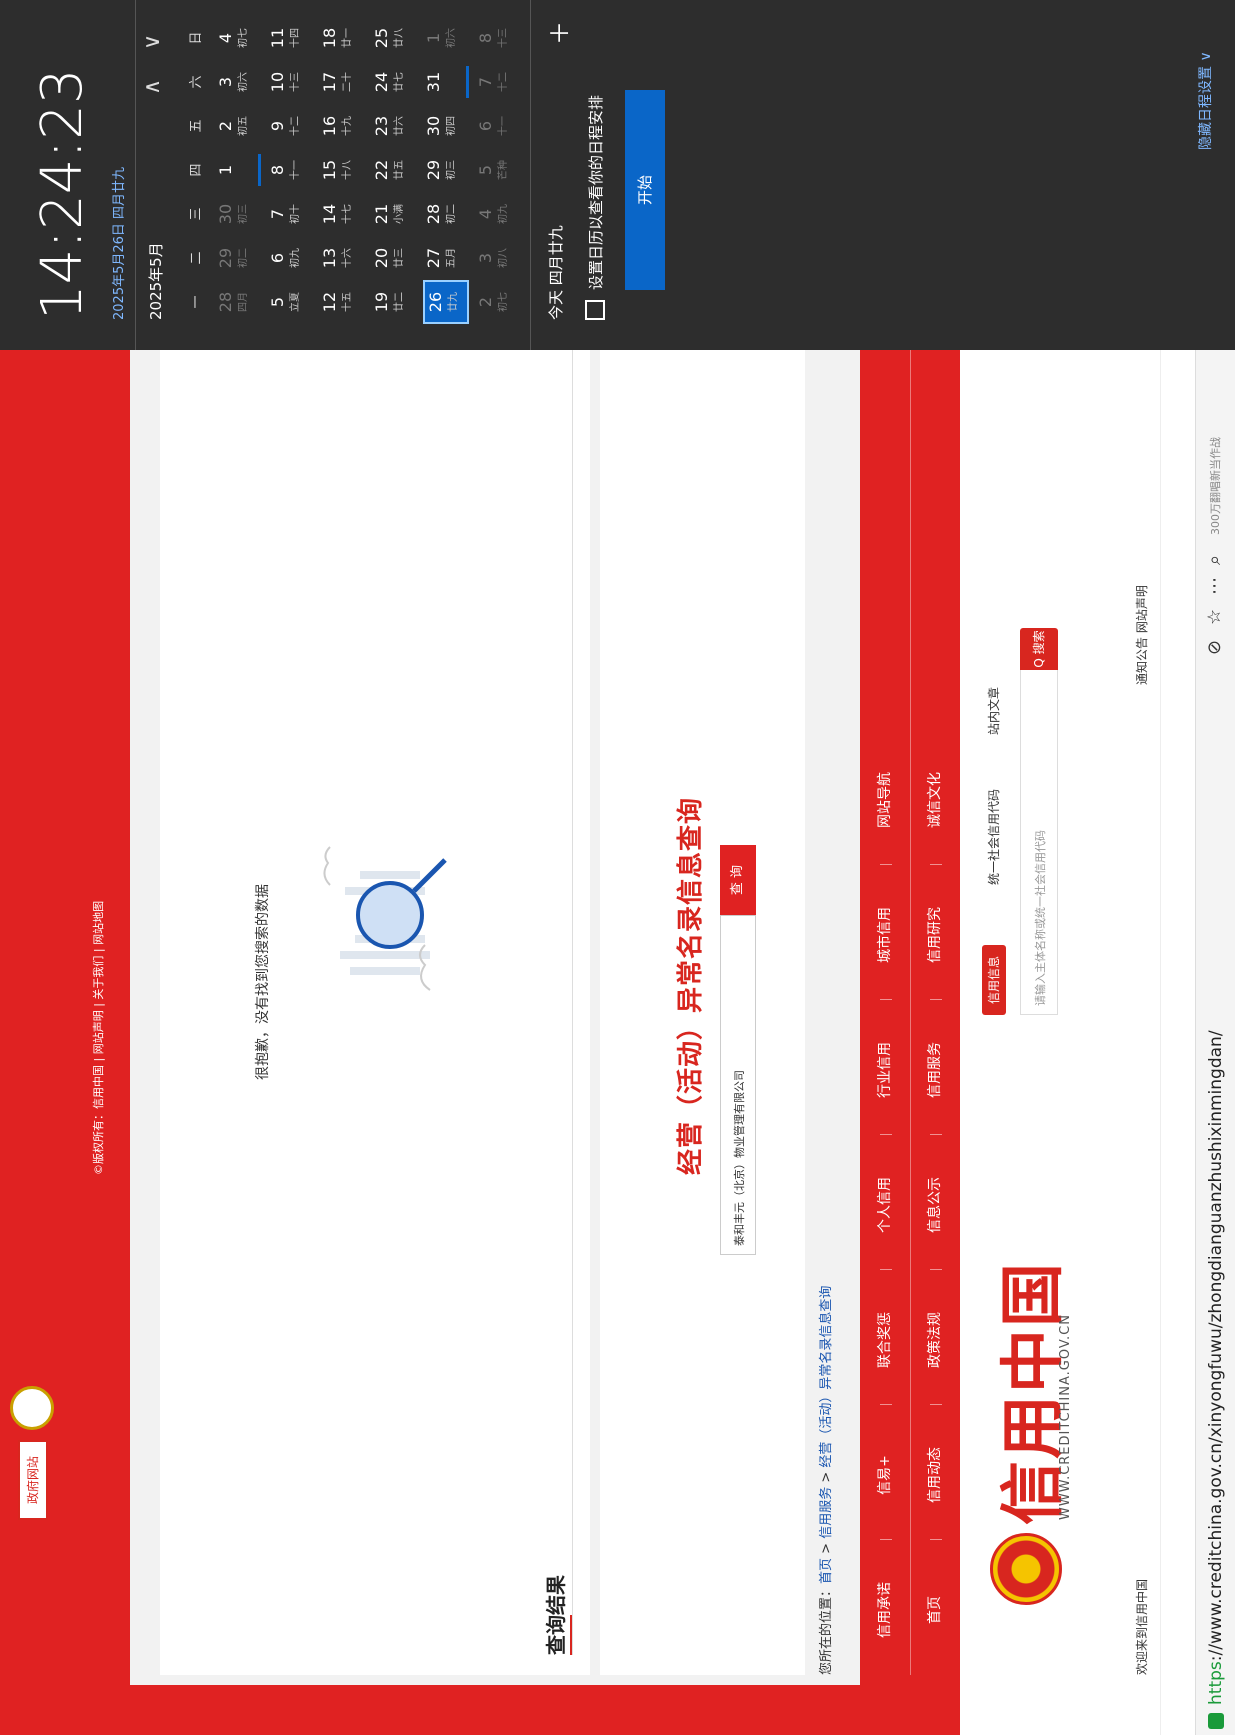 The width and height of the screenshot is (1235, 1735). What do you see at coordinates (152, 42) in the screenshot?
I see `next-month-icon: ∨` at bounding box center [152, 42].